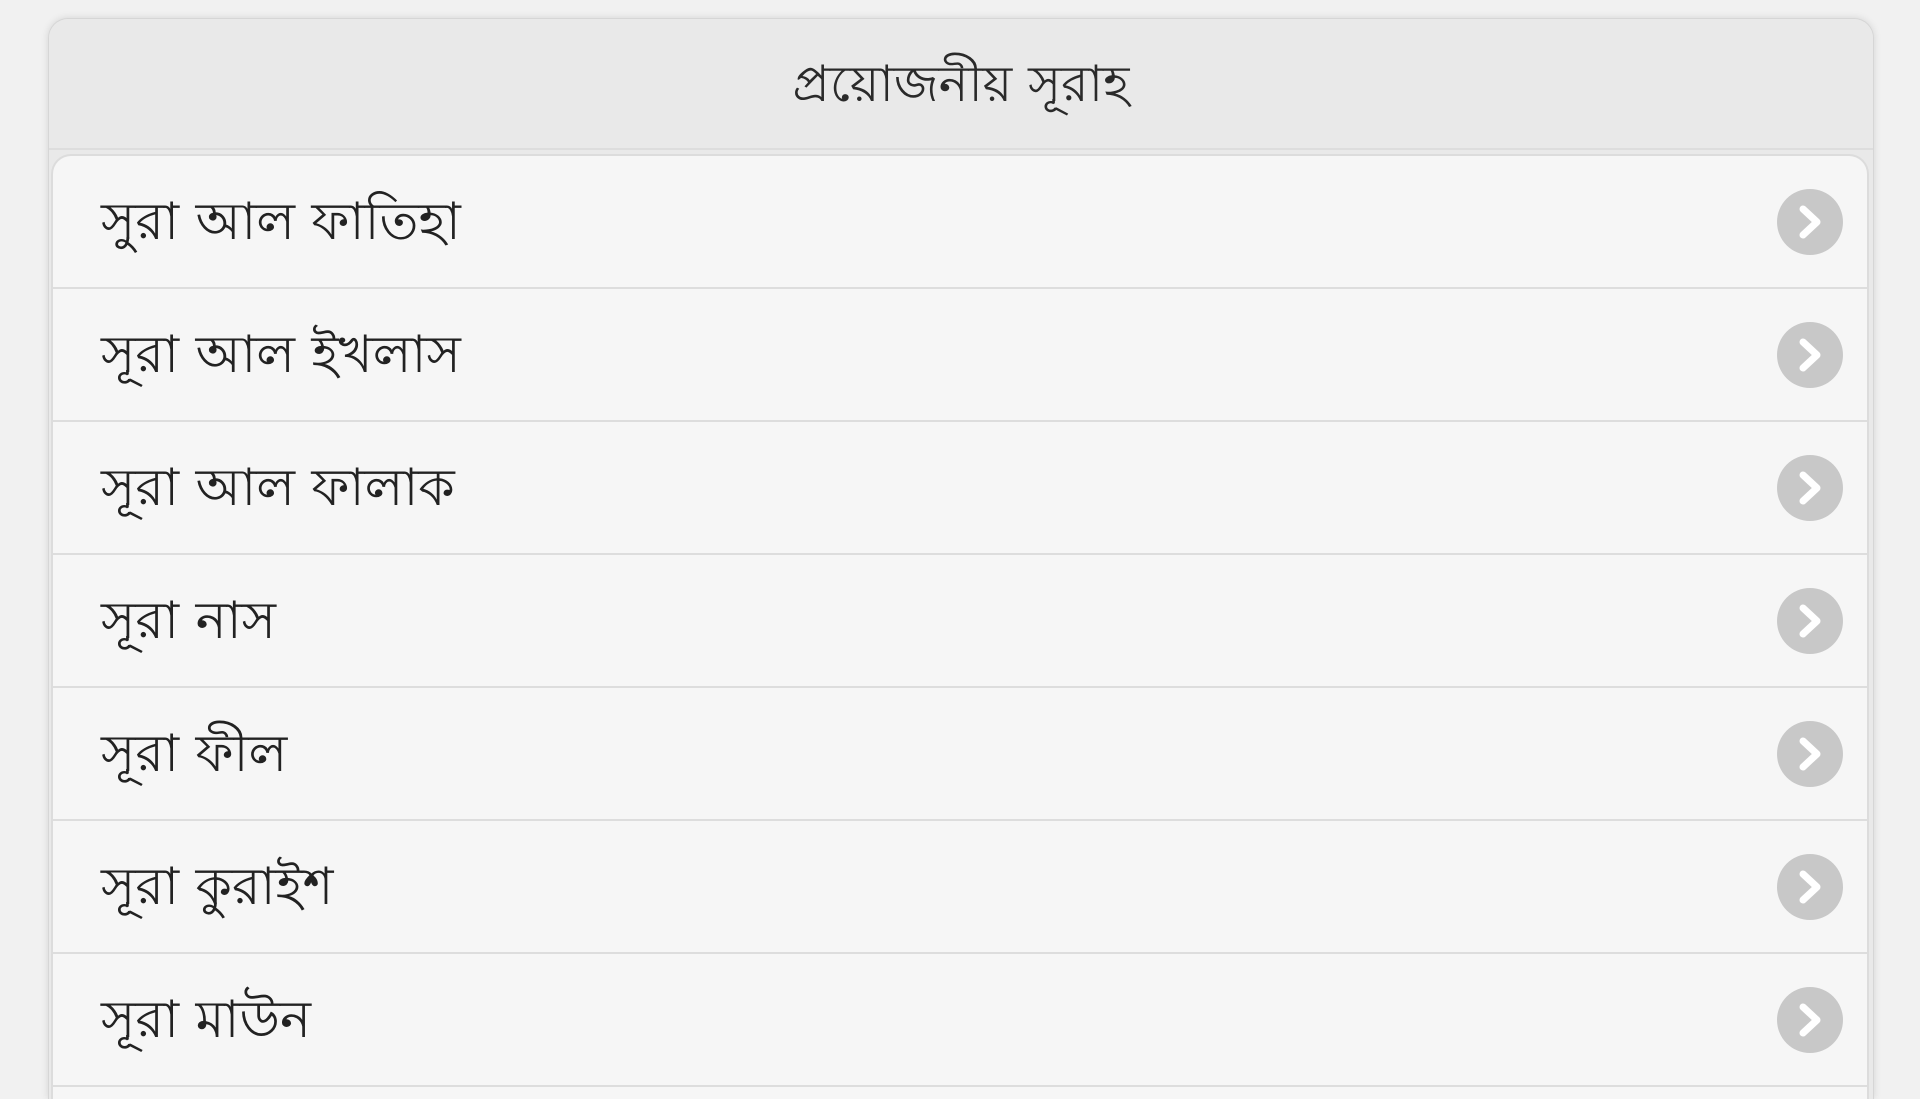 This screenshot has width=1920, height=1099. Describe the element at coordinates (960, 355) in the screenshot. I see `list-item-surah-ikhlas: সূরা আল ইখলাস` at that location.